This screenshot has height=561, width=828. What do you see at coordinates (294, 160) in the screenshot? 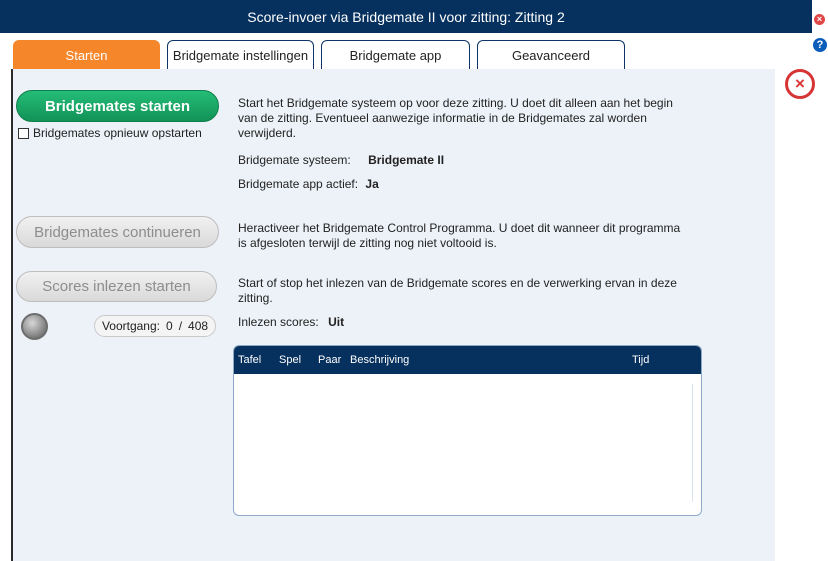
I see `system-label: Bridgemate systeem:` at bounding box center [294, 160].